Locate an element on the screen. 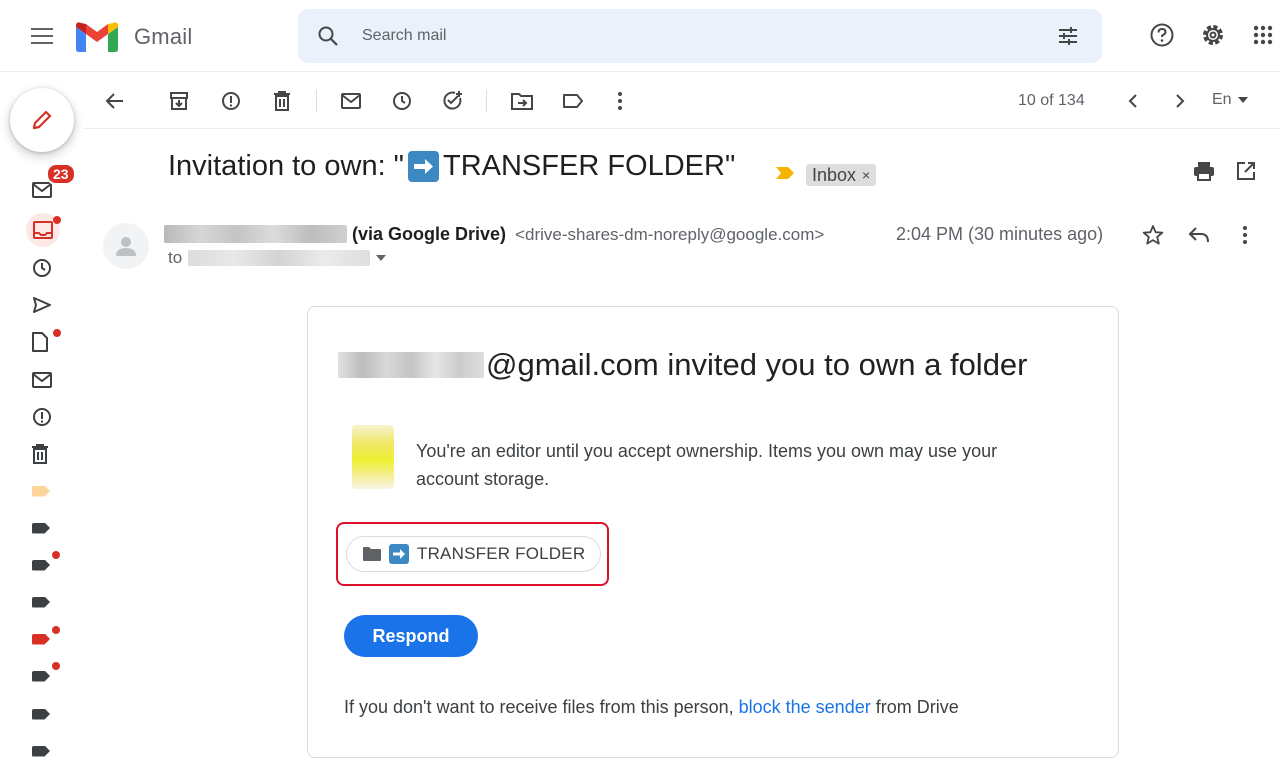 This screenshot has height=773, width=1280. recipient-redacted is located at coordinates (279, 258).